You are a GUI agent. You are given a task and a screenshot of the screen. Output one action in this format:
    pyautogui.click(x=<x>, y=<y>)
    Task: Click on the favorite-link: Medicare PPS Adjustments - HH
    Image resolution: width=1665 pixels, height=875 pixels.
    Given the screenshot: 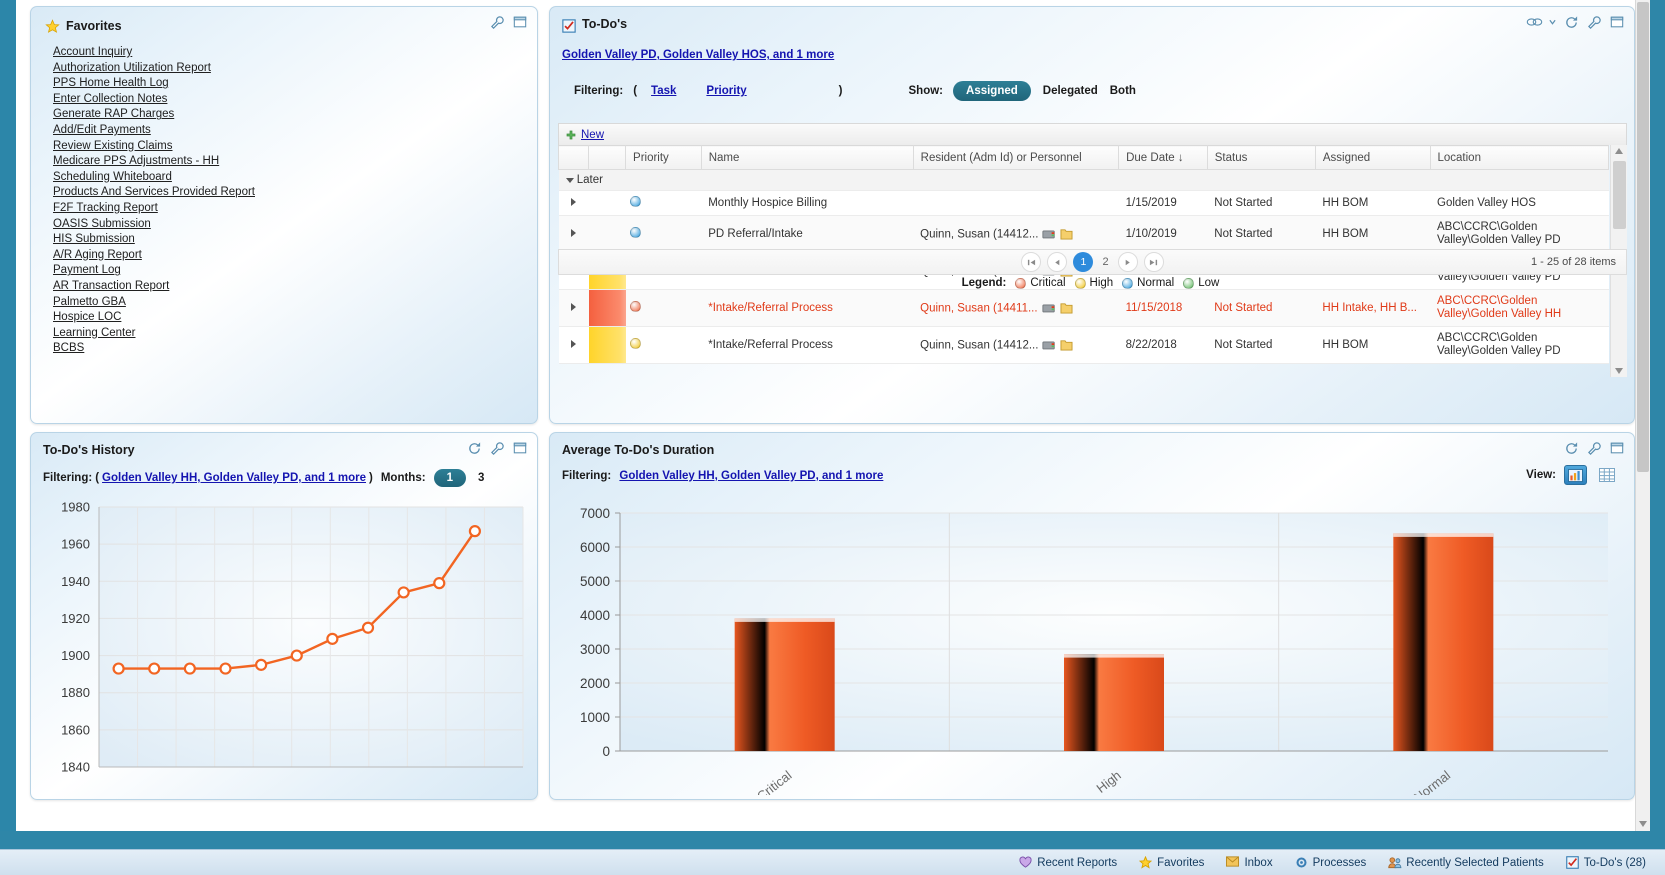 What is the action you would take?
    pyautogui.click(x=154, y=162)
    